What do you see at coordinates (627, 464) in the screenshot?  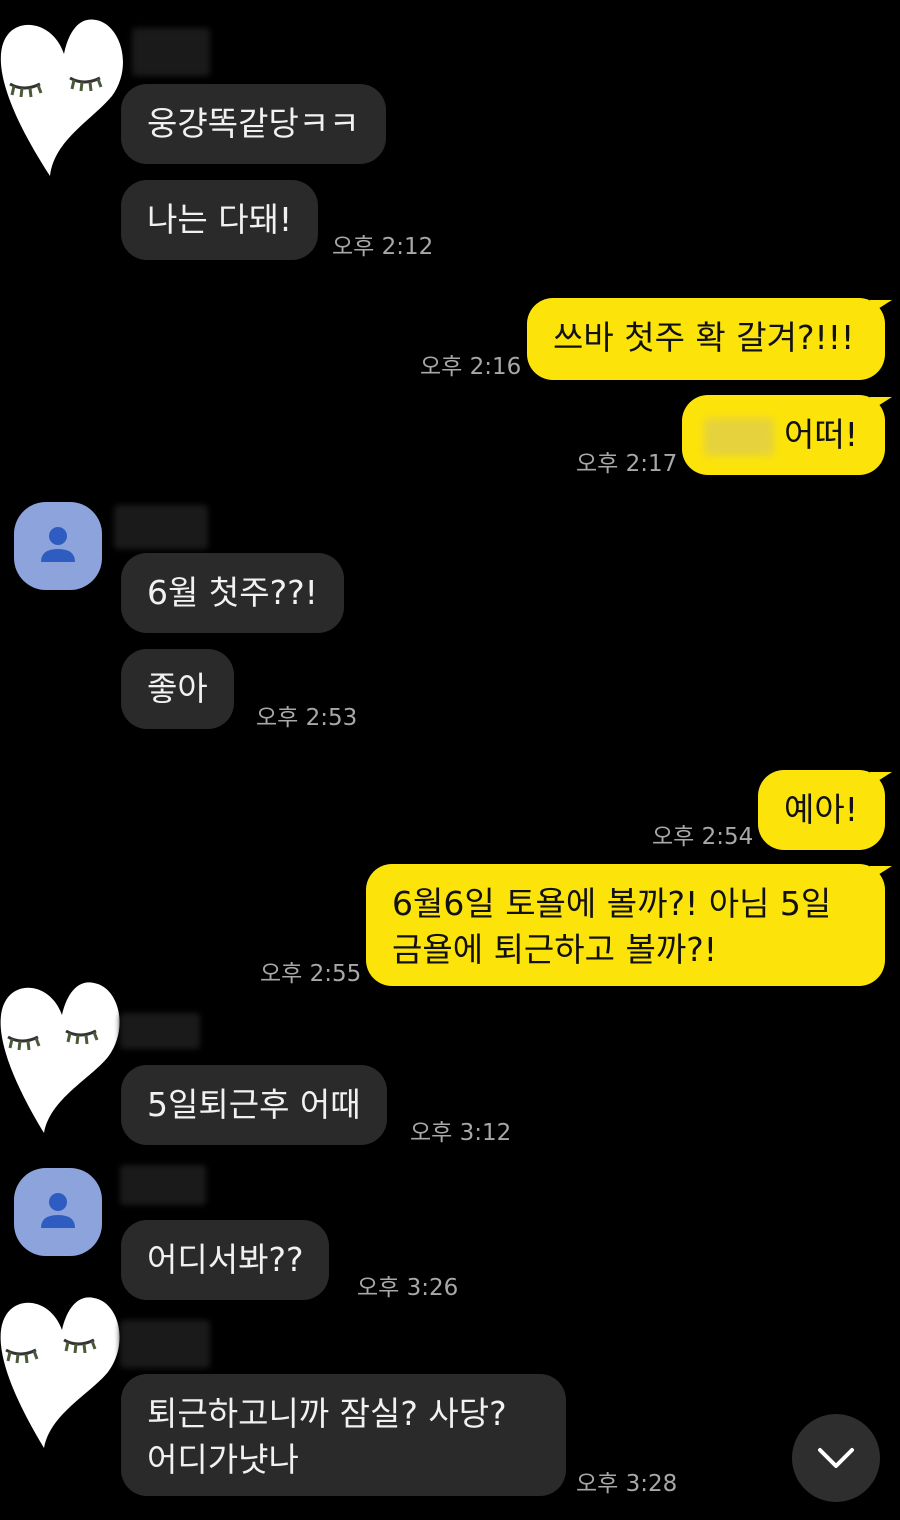 I see `message-time: 오후 2:17` at bounding box center [627, 464].